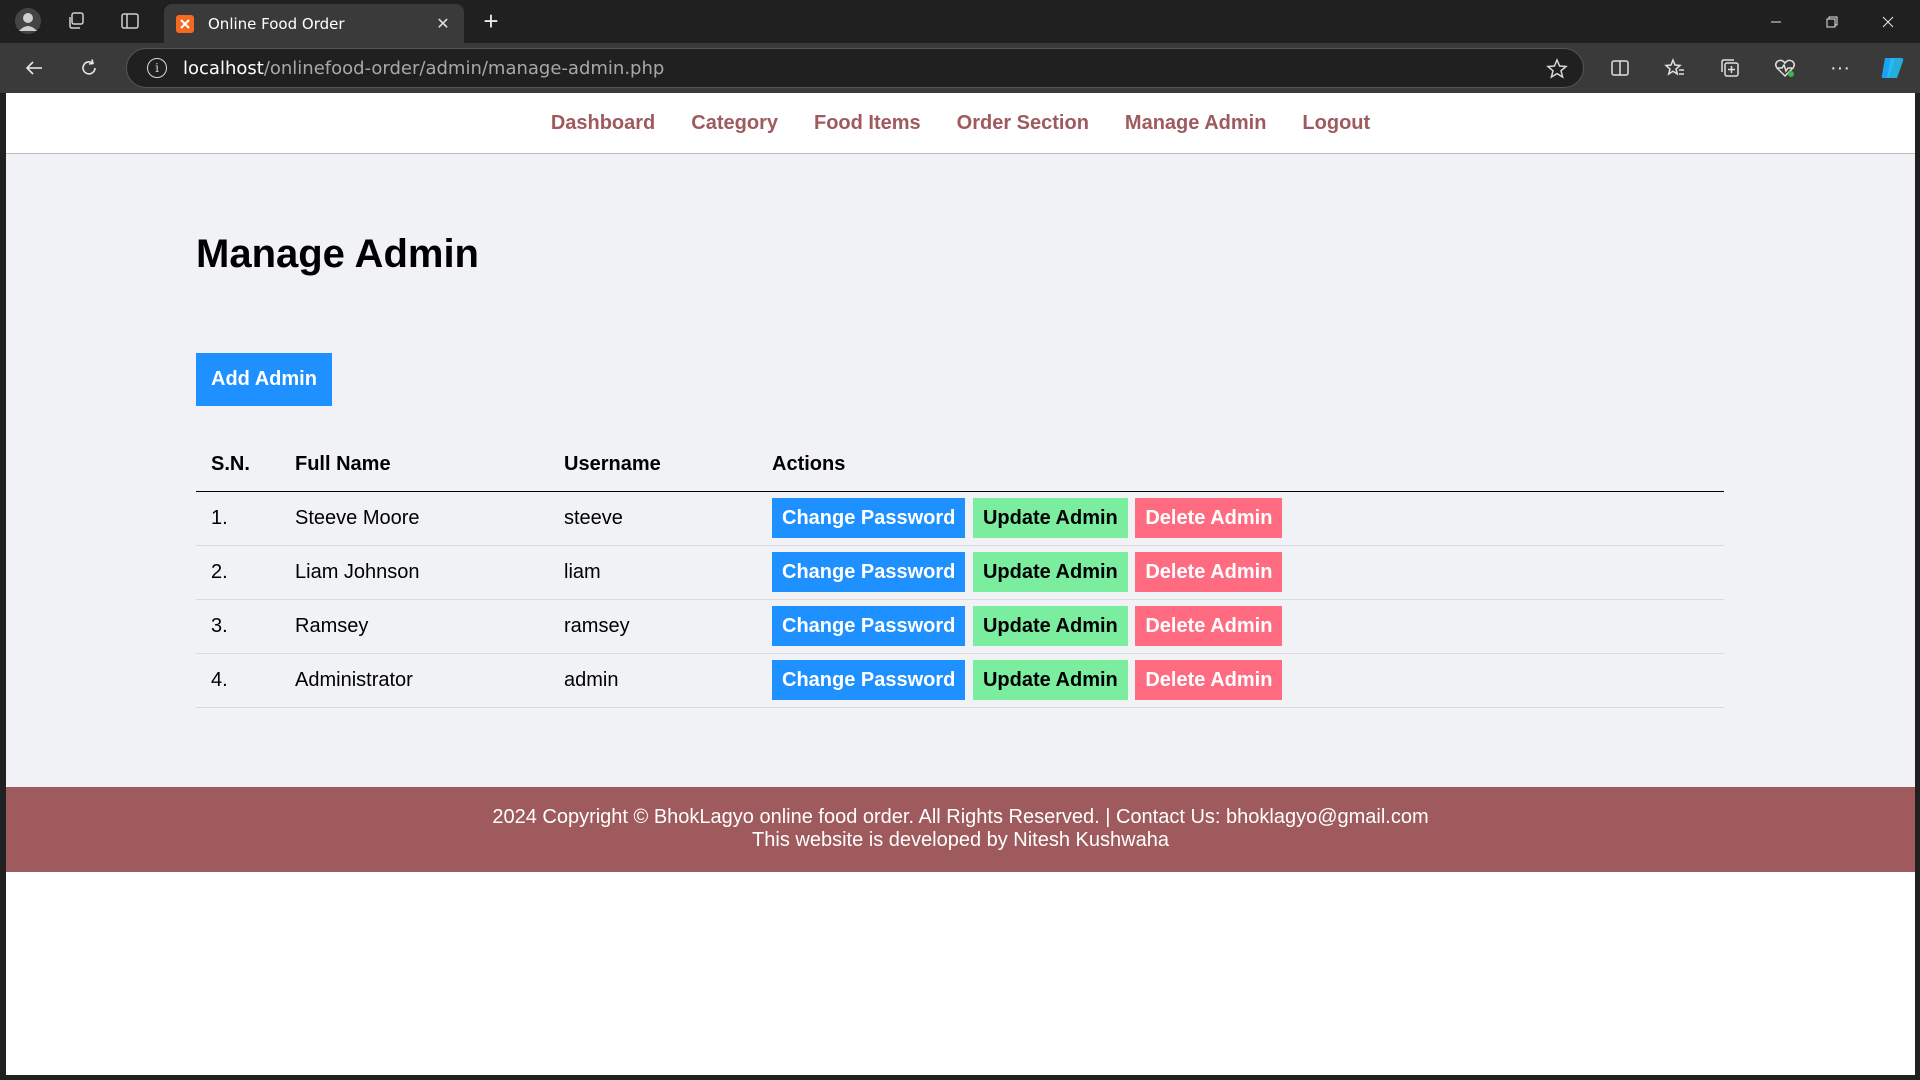 The image size is (1920, 1080). What do you see at coordinates (668, 572) in the screenshot?
I see `cell-username: liam` at bounding box center [668, 572].